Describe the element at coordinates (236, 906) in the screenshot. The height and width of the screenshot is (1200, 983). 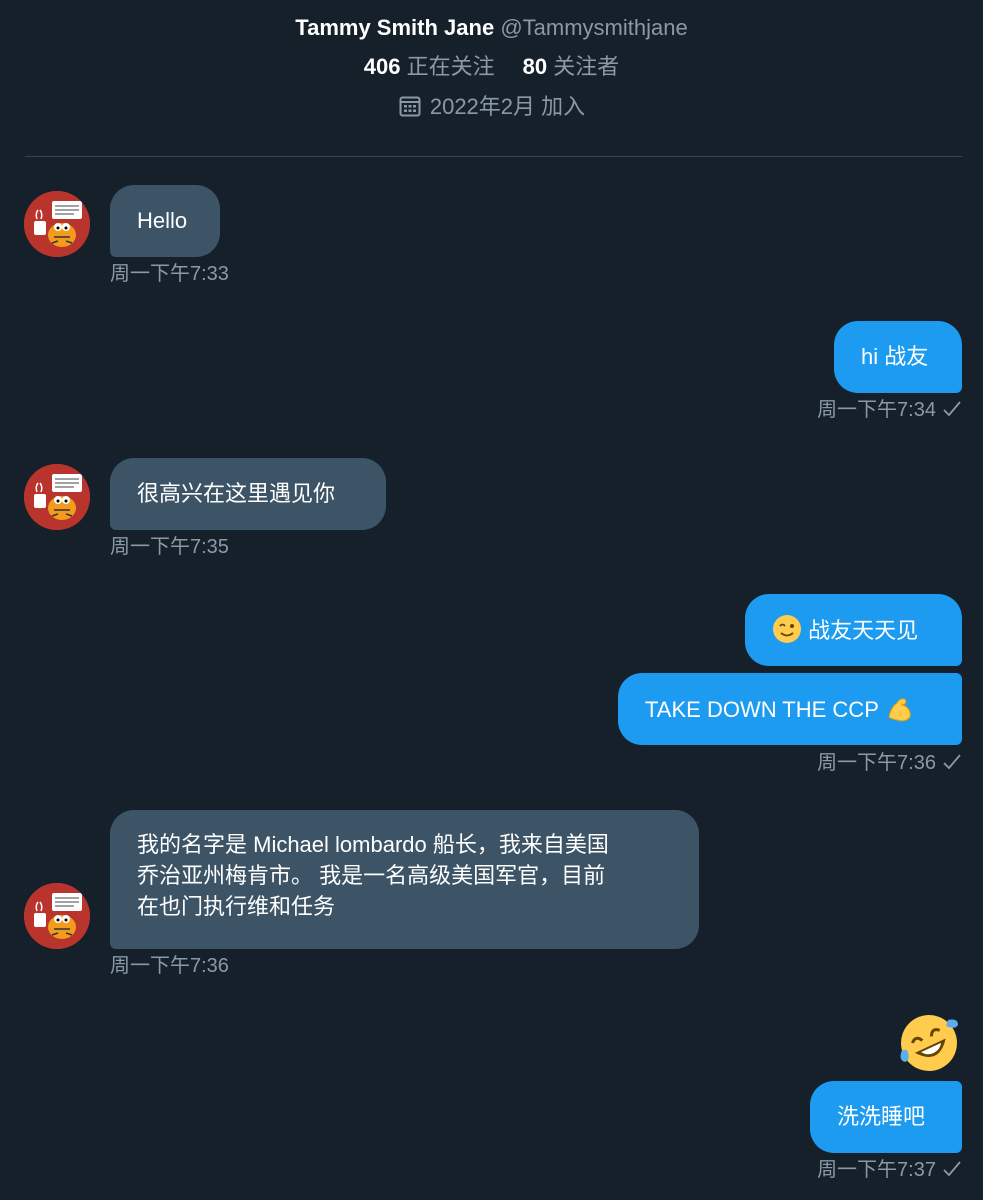
I see `message-text-line: 在也门执行维和任务` at that location.